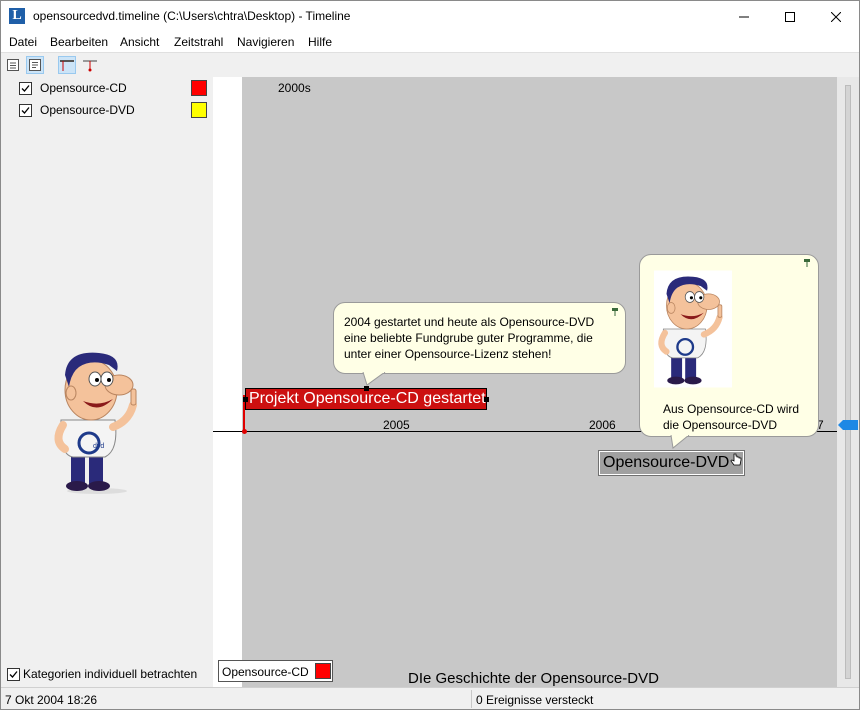 The image size is (860, 710). Describe the element at coordinates (396, 425) in the screenshot. I see `year-label: 2005` at that location.